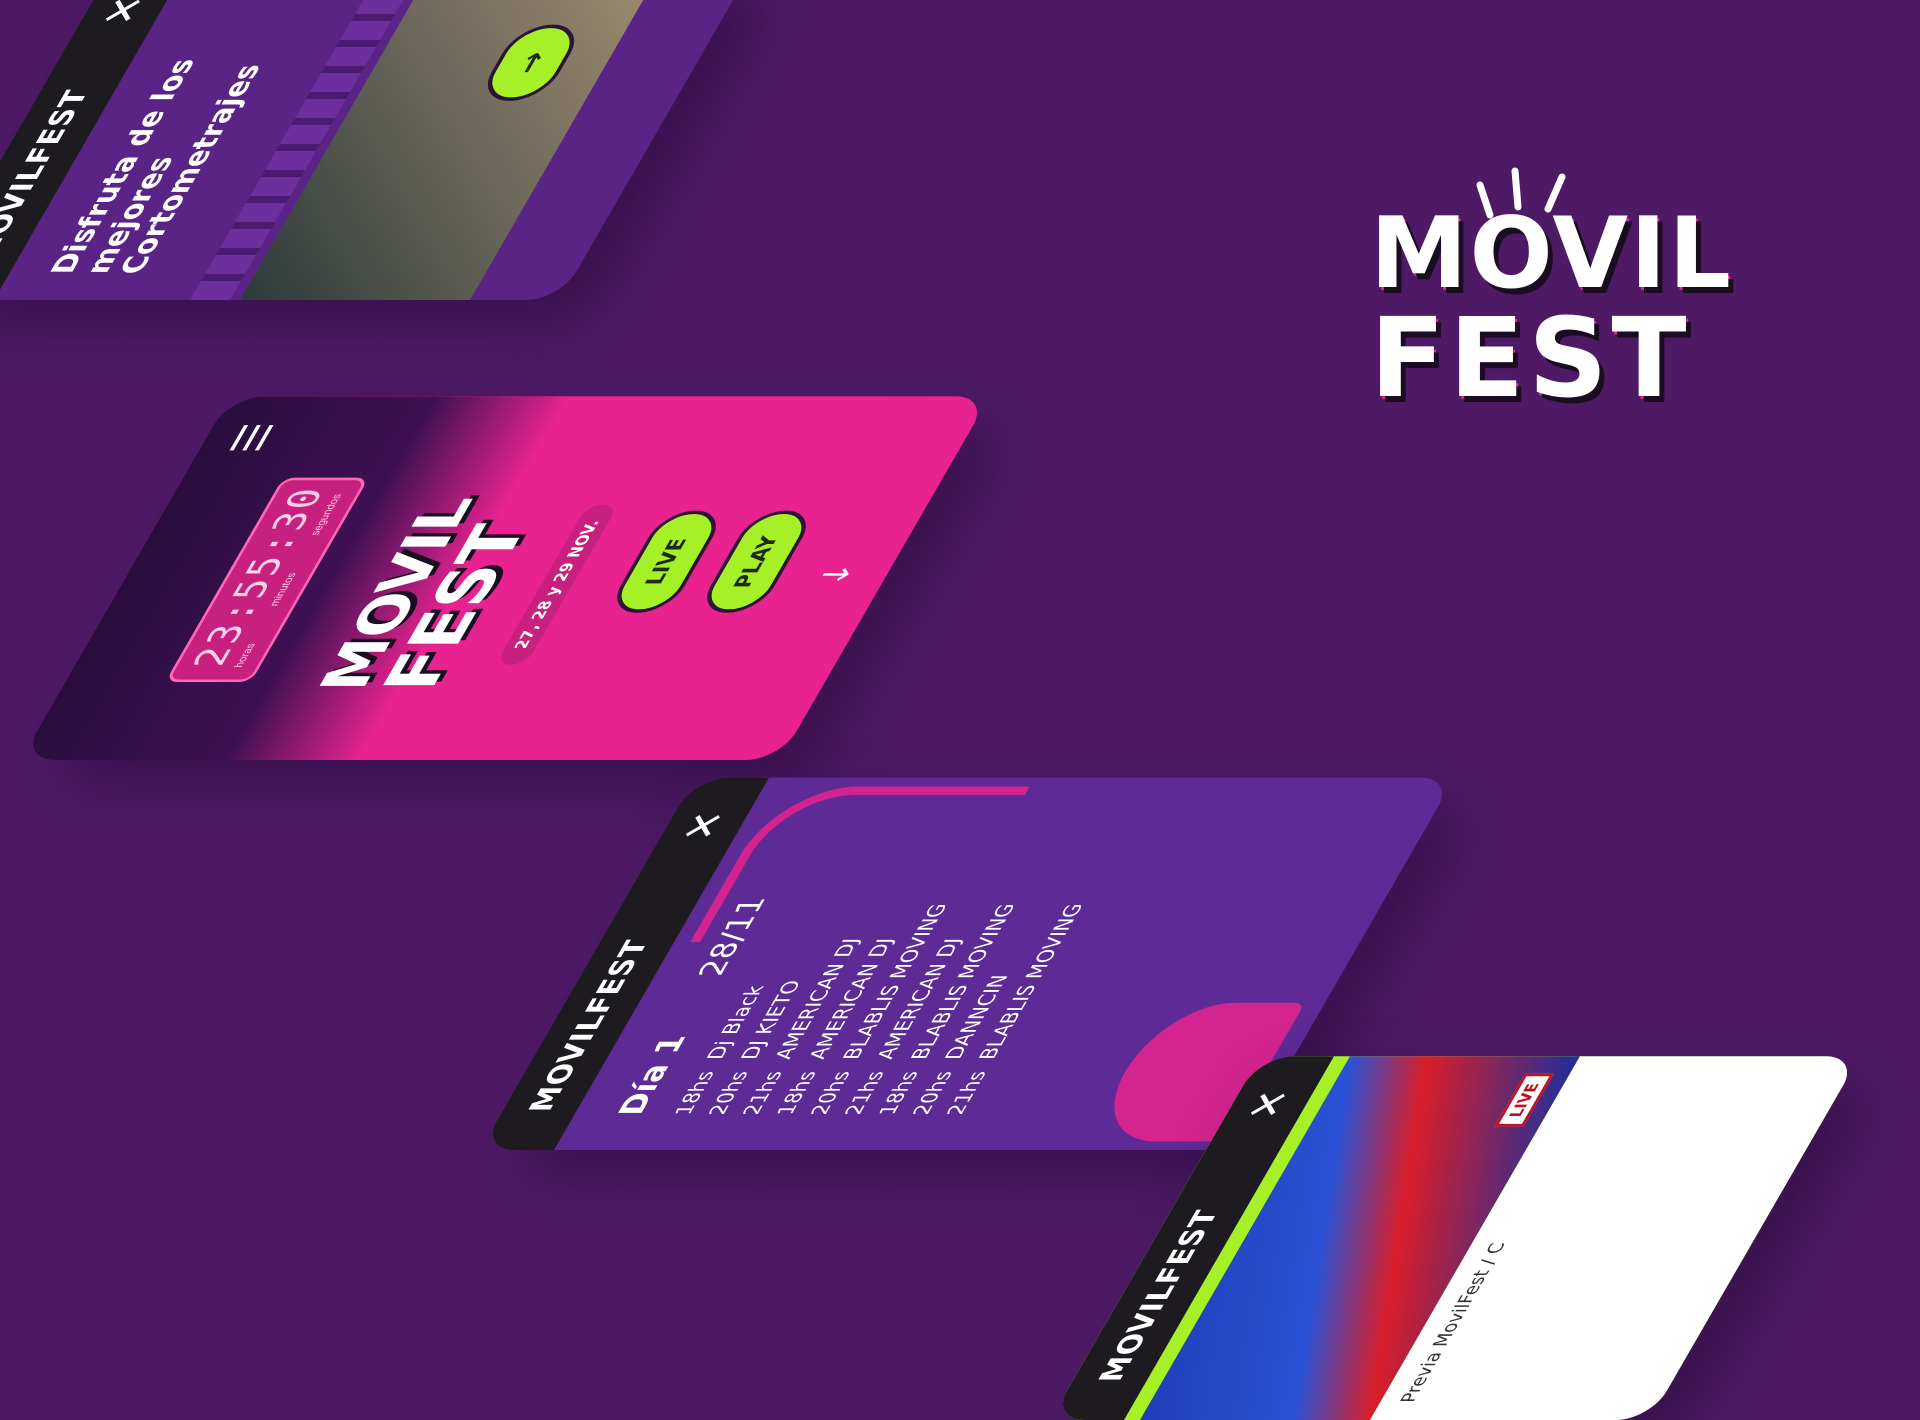 The height and width of the screenshot is (1420, 1920). I want to click on logo-line-fest: FEST, so click(1530, 358).